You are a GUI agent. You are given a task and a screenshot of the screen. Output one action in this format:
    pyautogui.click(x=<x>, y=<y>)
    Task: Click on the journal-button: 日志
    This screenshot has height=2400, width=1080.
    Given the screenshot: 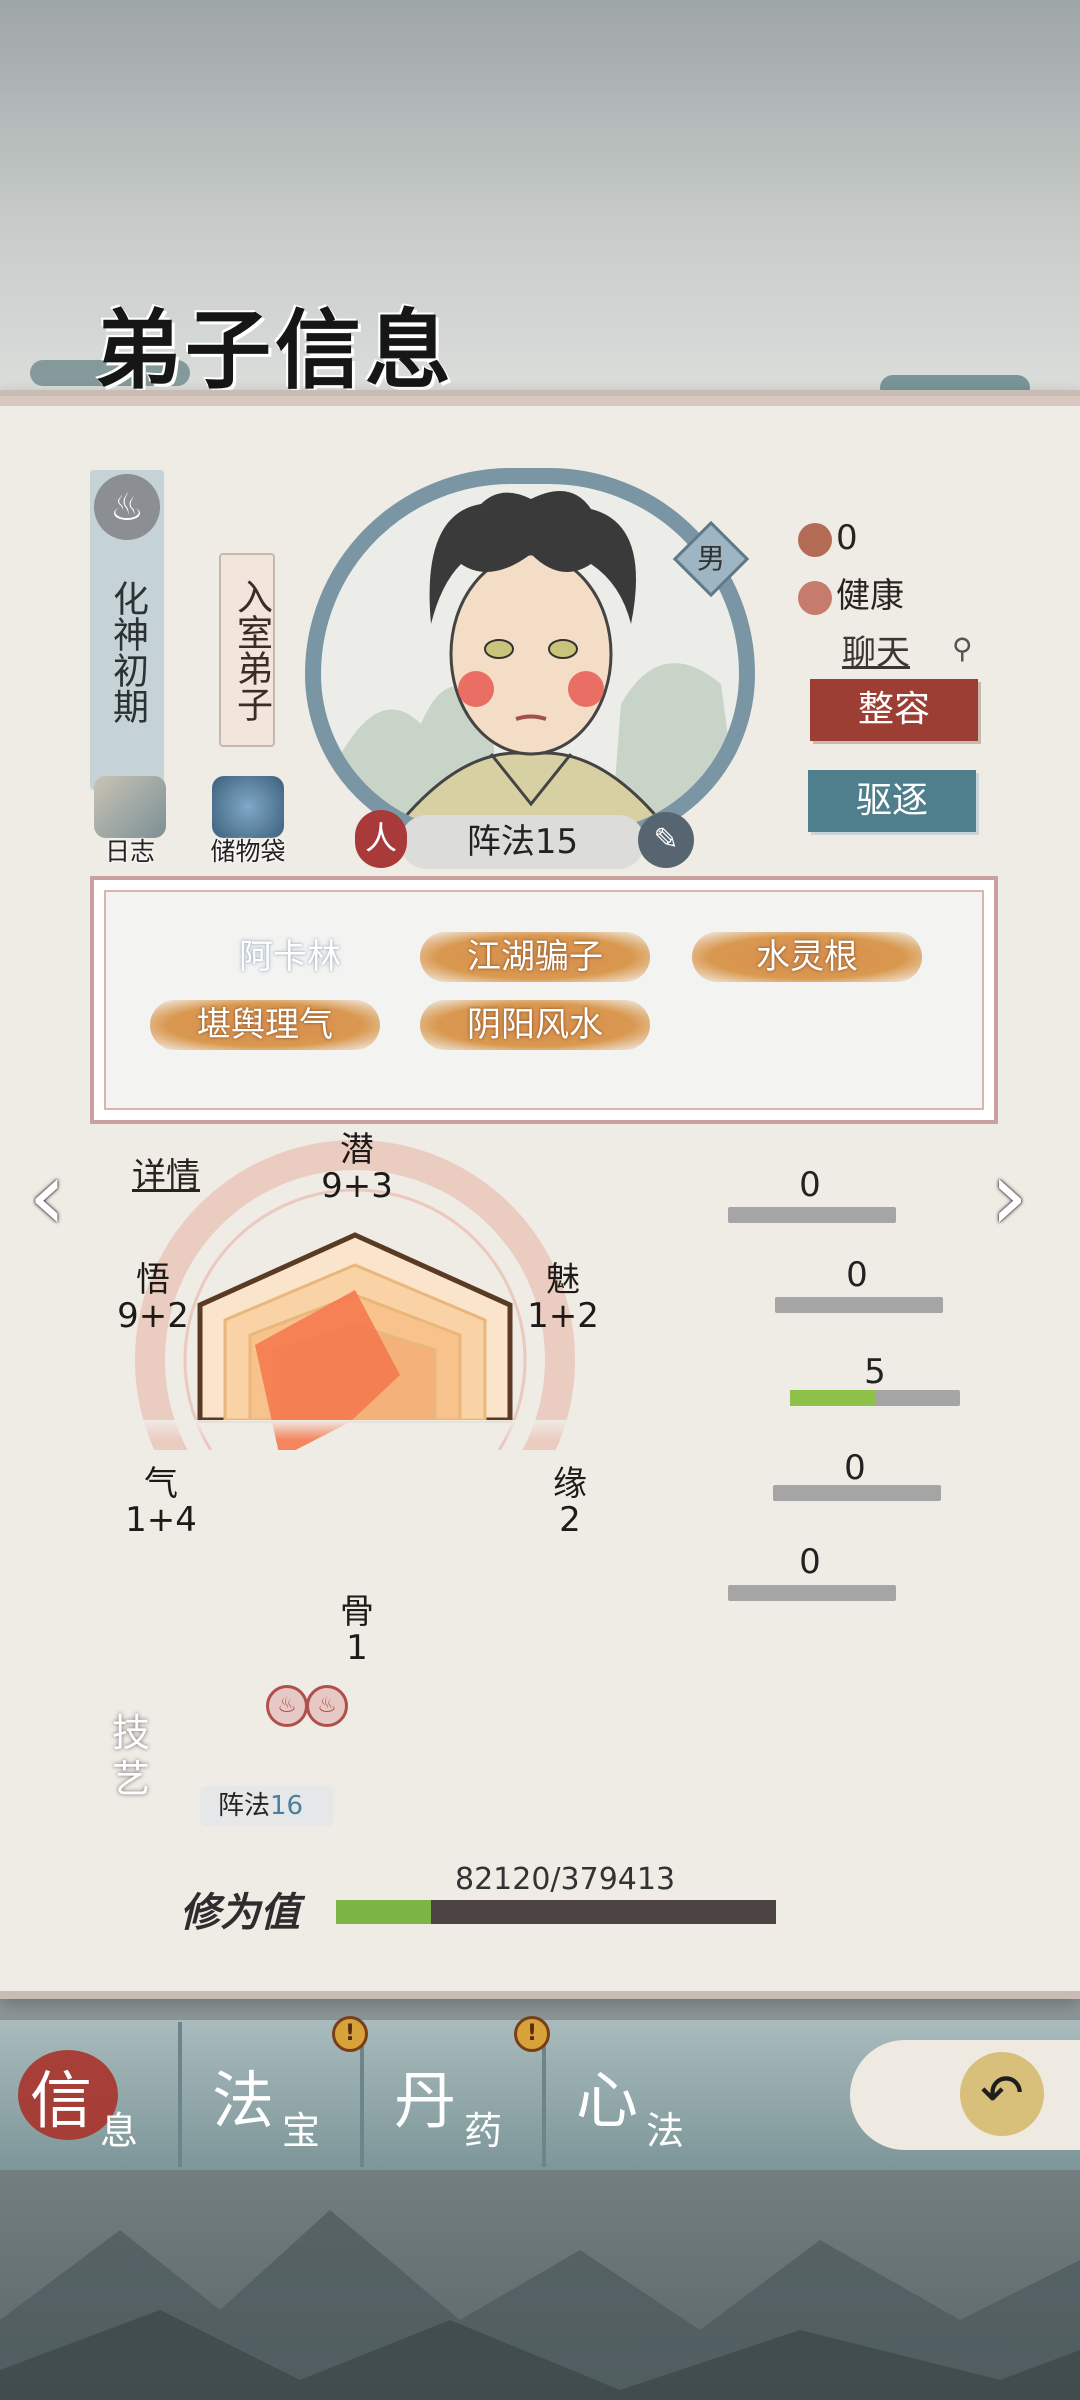 What is the action you would take?
    pyautogui.click(x=130, y=822)
    